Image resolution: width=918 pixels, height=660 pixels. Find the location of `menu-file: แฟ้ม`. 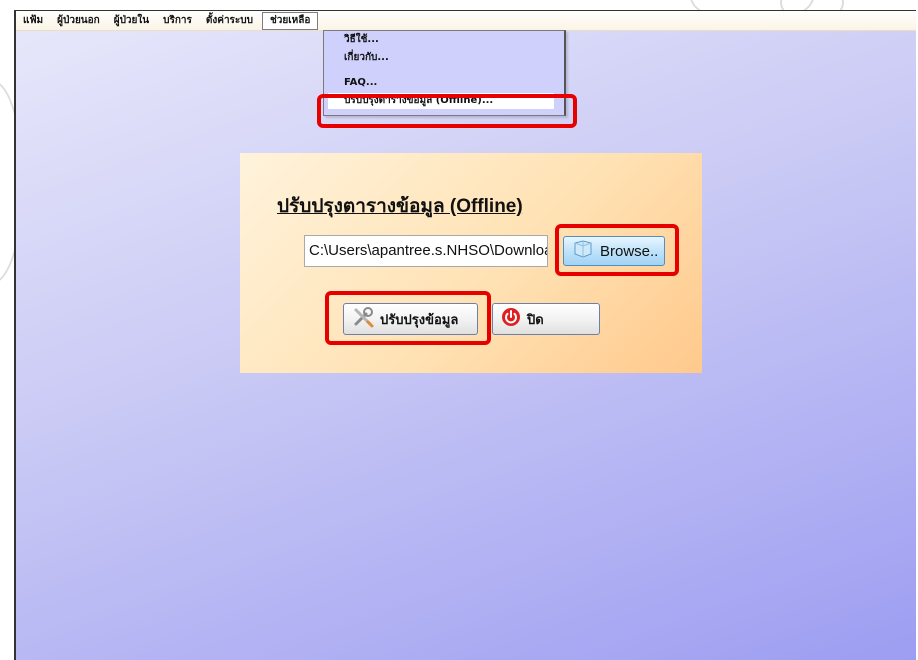

menu-file: แฟ้ม is located at coordinates (33, 20).